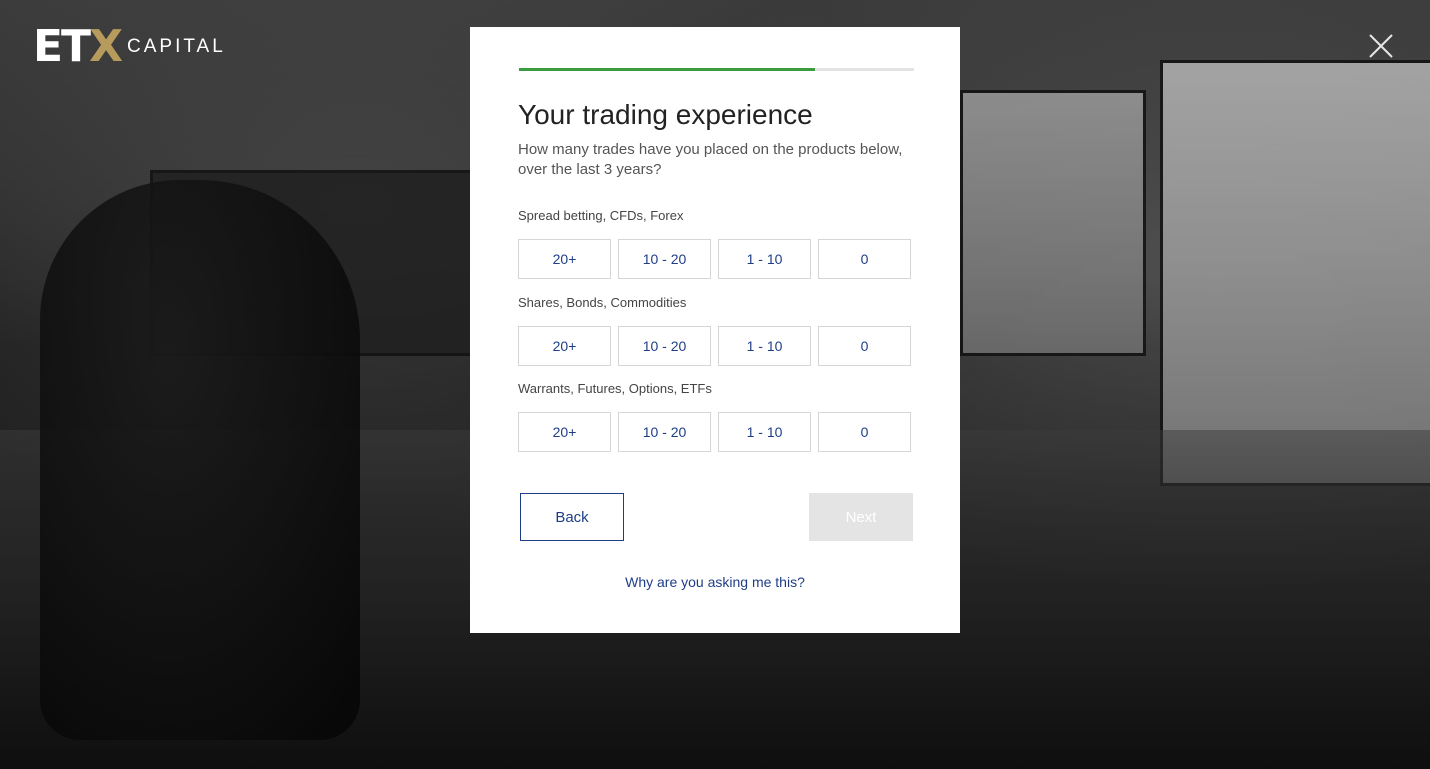  I want to click on logo-mark-x: X, so click(106, 46).